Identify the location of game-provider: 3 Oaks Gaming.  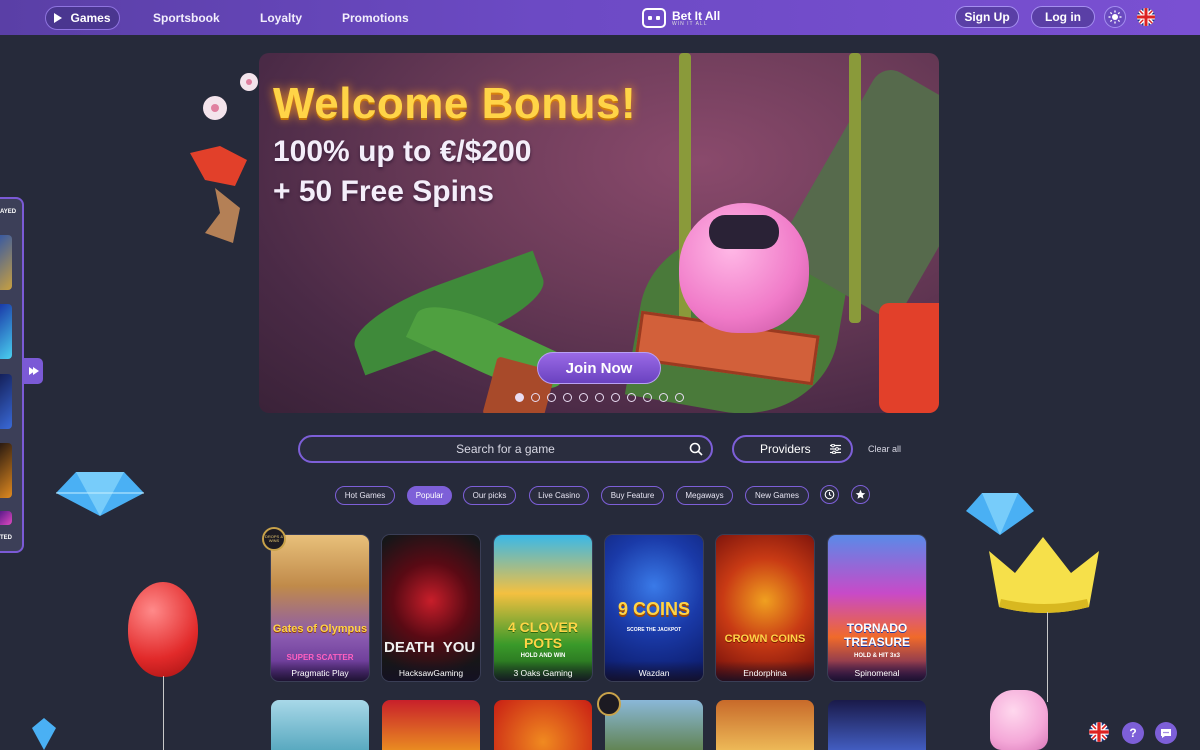
(543, 671).